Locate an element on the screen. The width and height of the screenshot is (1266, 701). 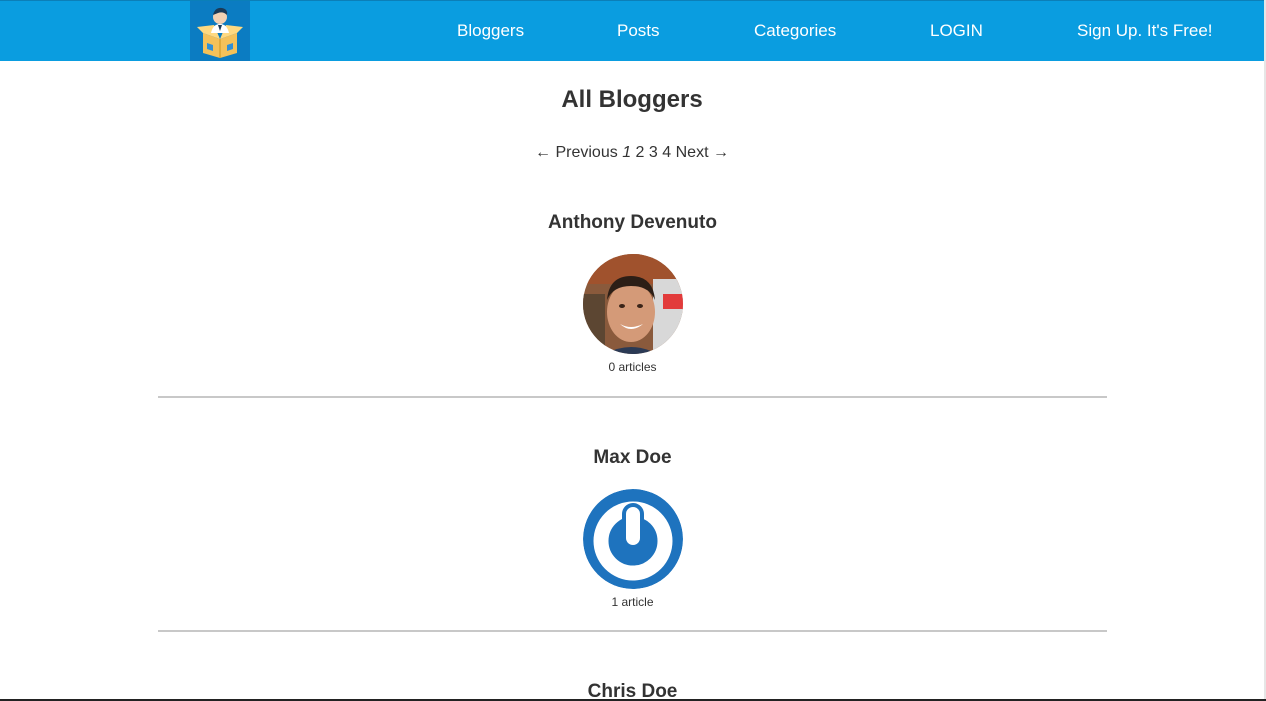
blogger-name: Chris Doe is located at coordinates (632, 691).